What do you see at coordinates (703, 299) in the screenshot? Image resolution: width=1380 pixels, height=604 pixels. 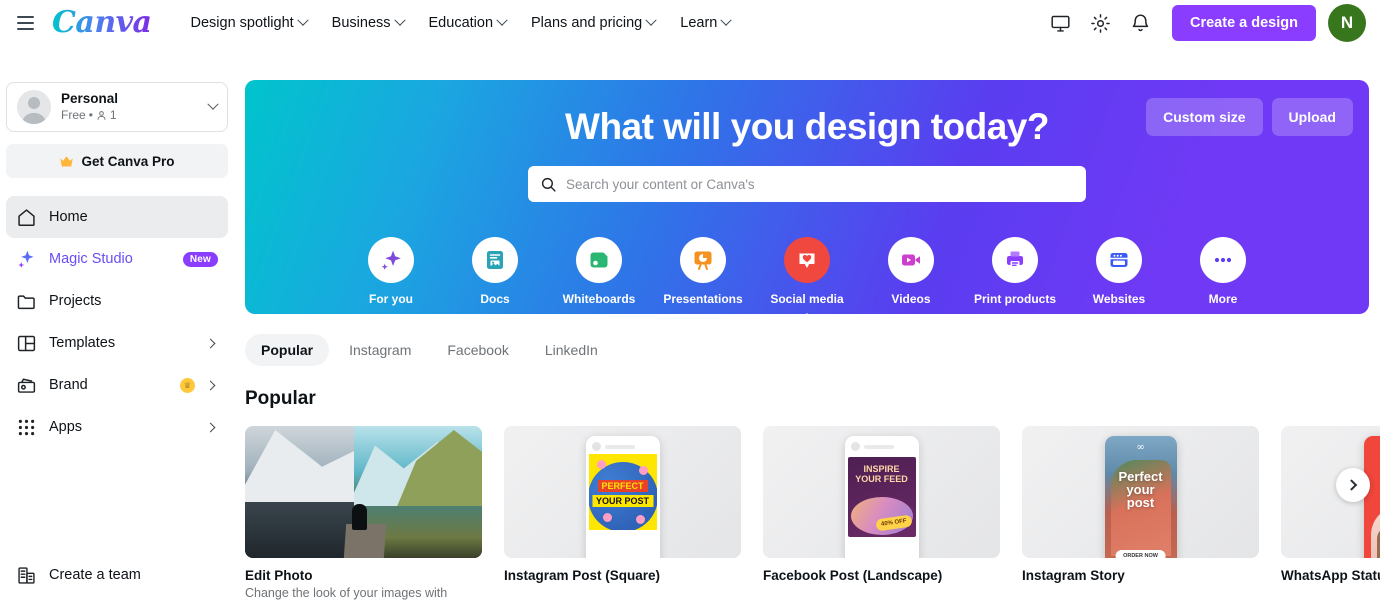 I see `category-label: Presentations` at bounding box center [703, 299].